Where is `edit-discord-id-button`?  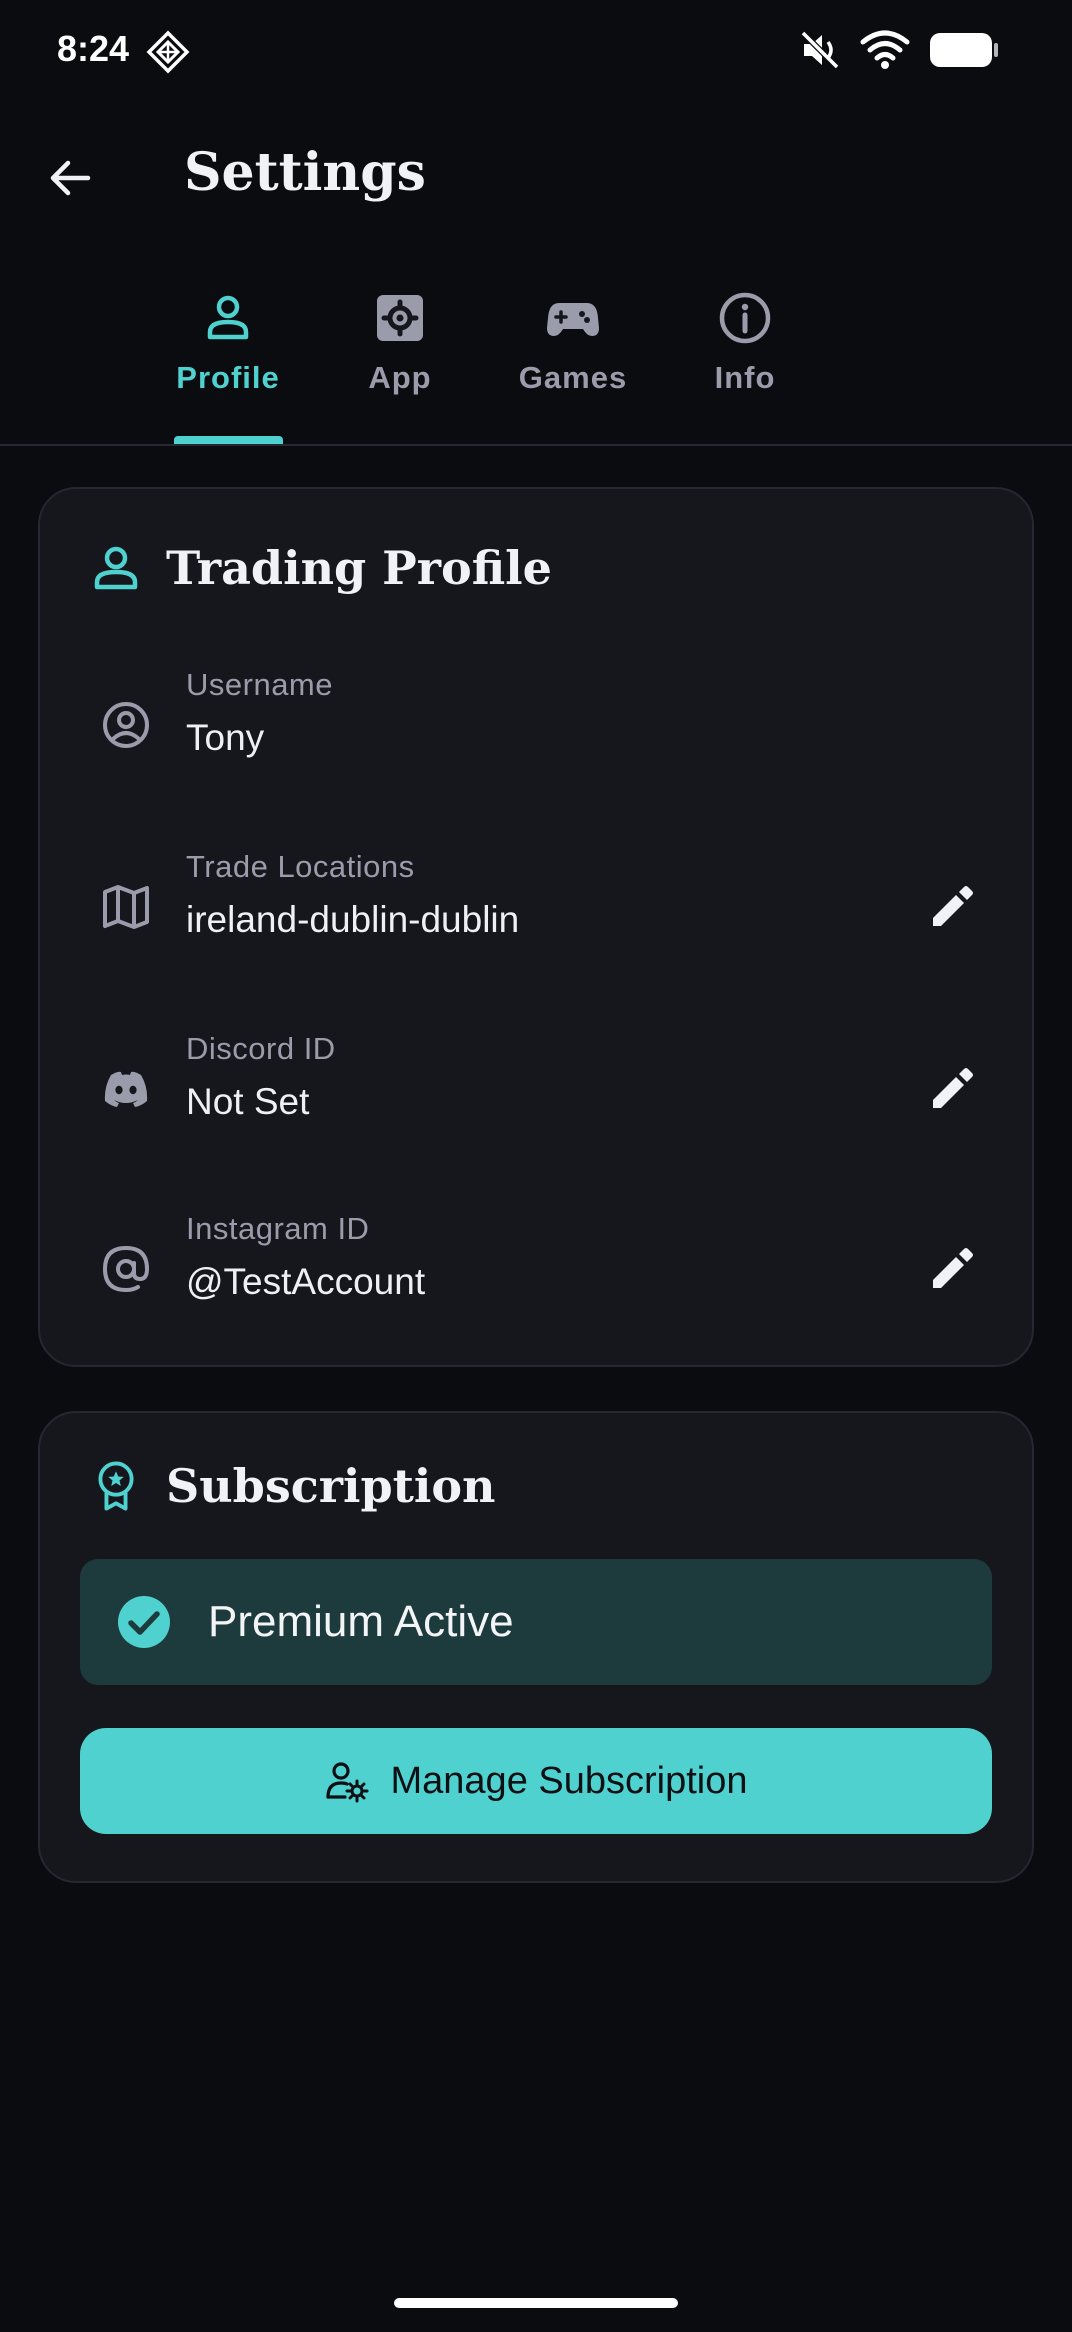 edit-discord-id-button is located at coordinates (952, 1089).